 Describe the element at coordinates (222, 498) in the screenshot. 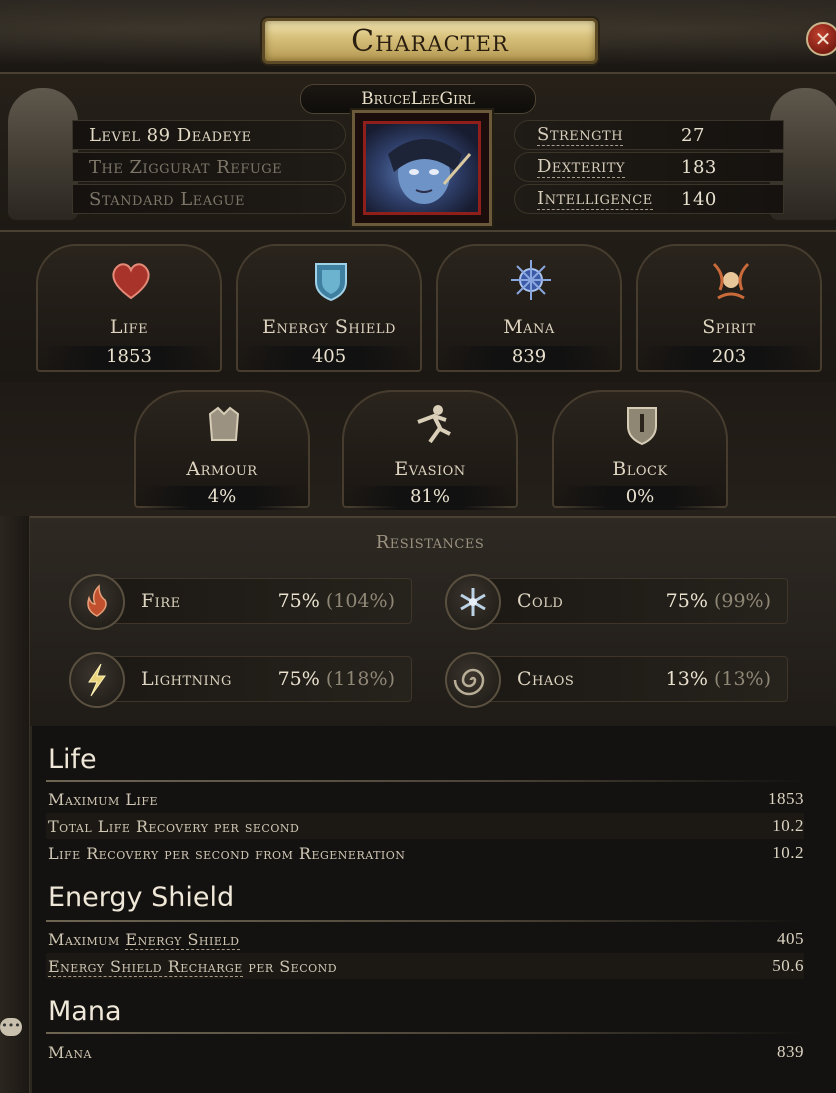

I see `stat-value: 4%` at that location.